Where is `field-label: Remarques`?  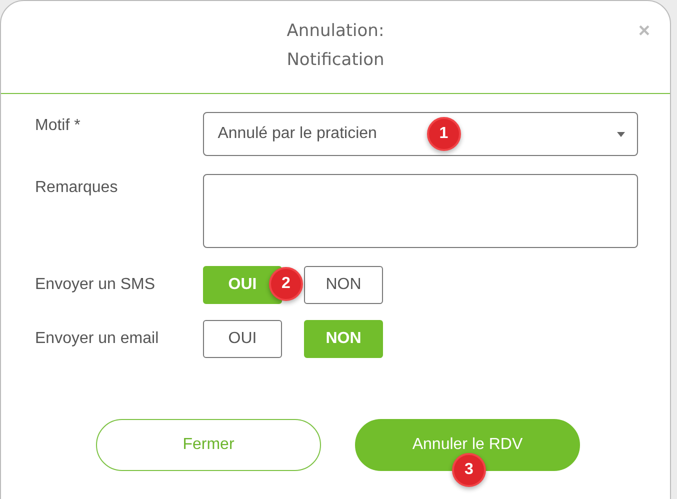
field-label: Remarques is located at coordinates (77, 187).